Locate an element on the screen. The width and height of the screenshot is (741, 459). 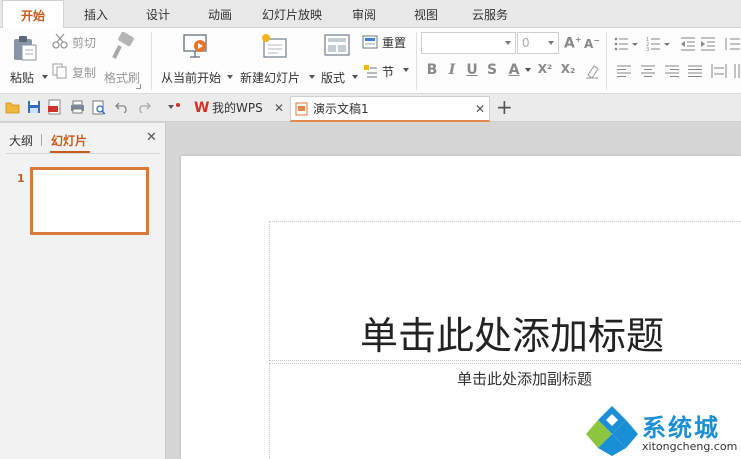
paste-label: 粘贴 is located at coordinates (22, 78).